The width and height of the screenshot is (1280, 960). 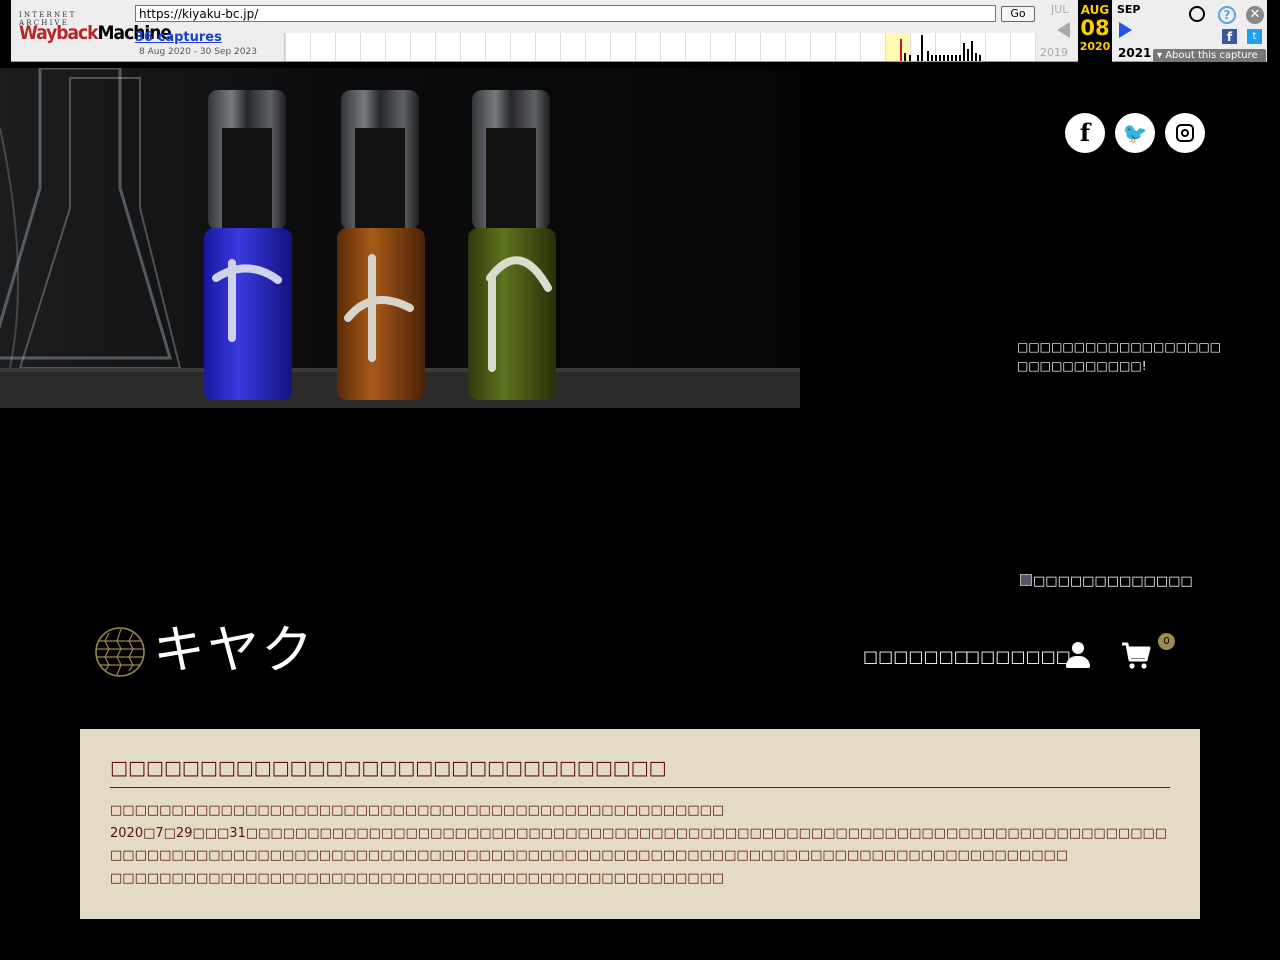 What do you see at coordinates (640, 772) in the screenshot?
I see `notice-title: □□□□□□□□□□□□□□□□□□□□□□□□□□□□□□□` at bounding box center [640, 772].